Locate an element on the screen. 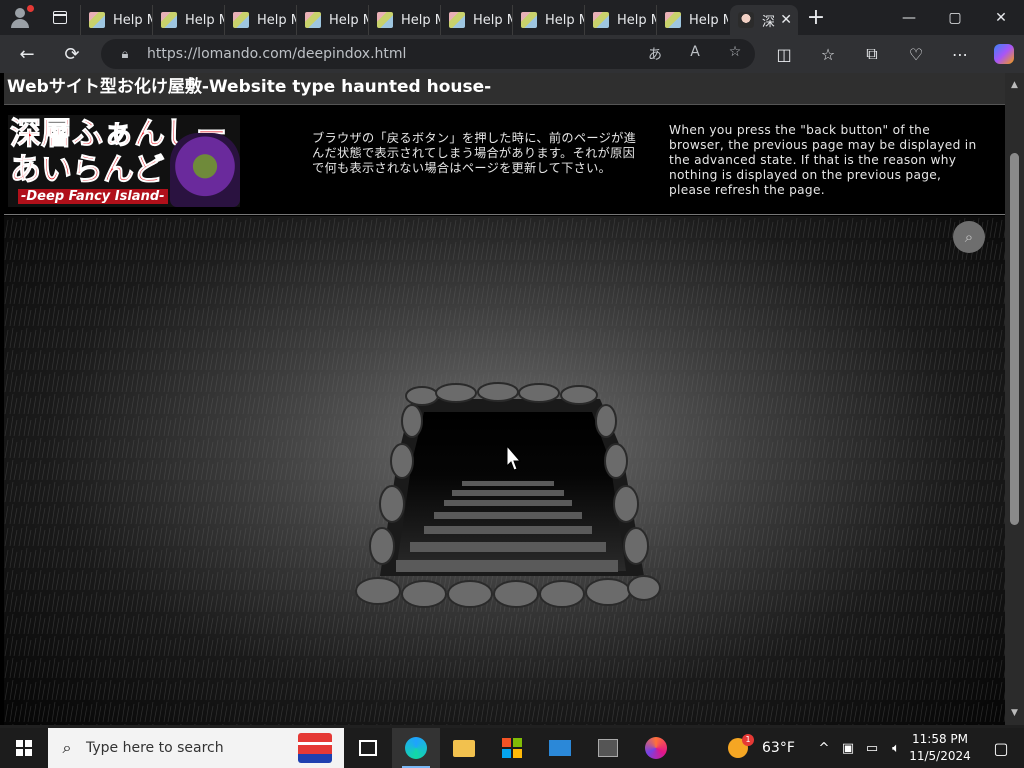  taskbar-search-box: ⌕ Type here to search is located at coordinates (196, 748).